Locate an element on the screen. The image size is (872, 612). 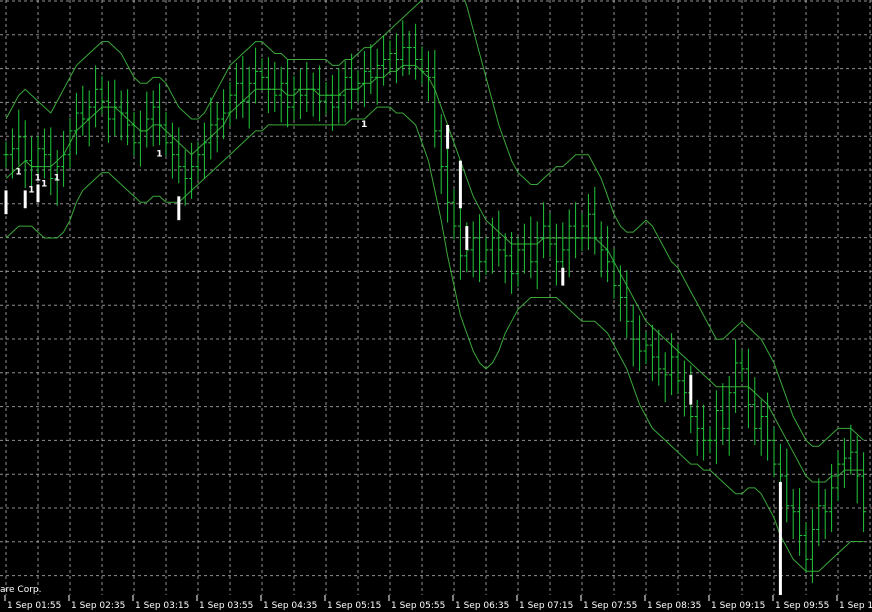
x-tick-label: 1 Sep 03:55 is located at coordinates (226, 606).